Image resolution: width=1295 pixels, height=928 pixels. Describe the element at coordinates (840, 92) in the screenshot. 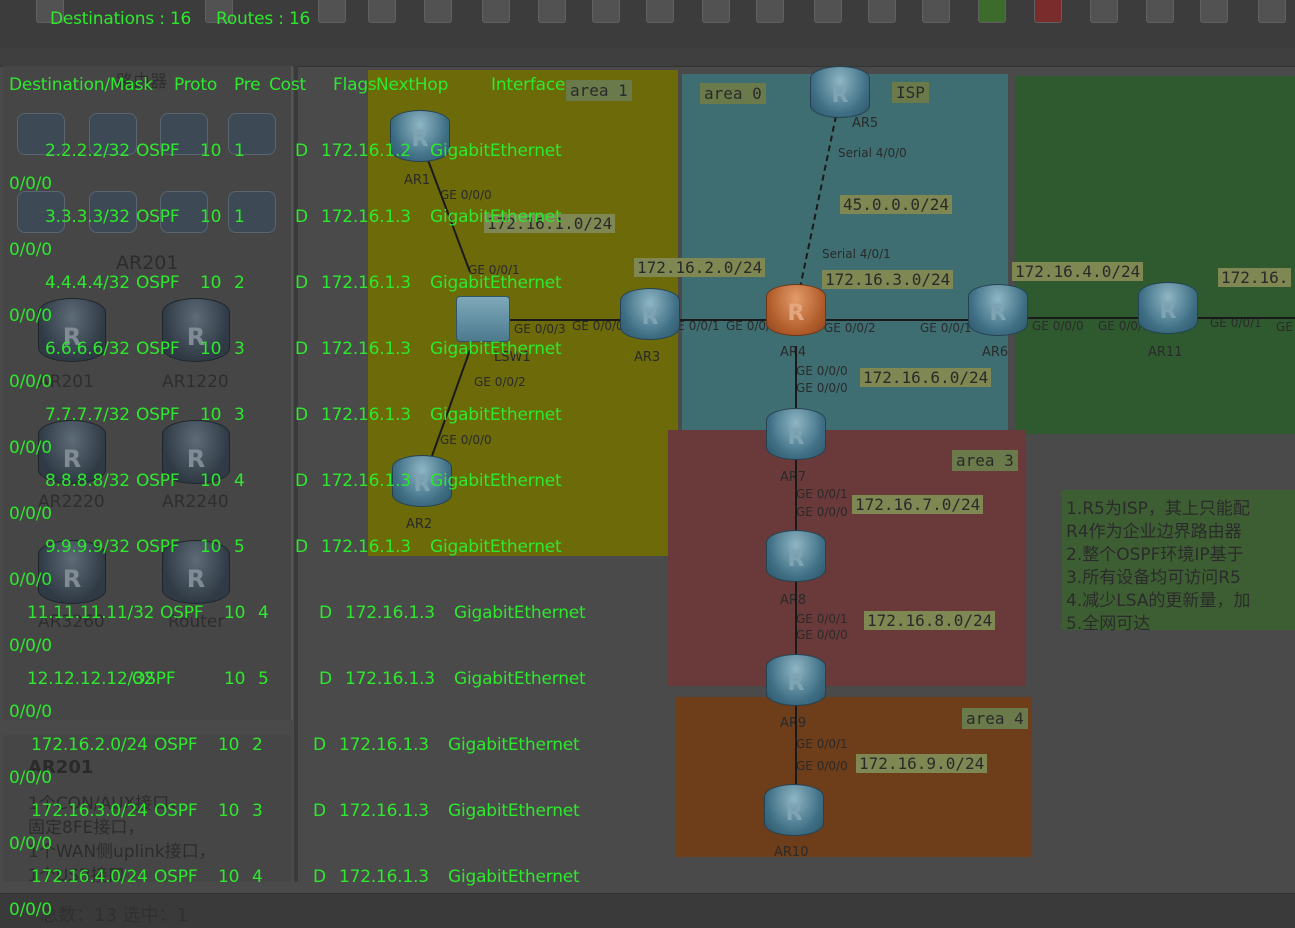

I see `router-ar5-node` at that location.